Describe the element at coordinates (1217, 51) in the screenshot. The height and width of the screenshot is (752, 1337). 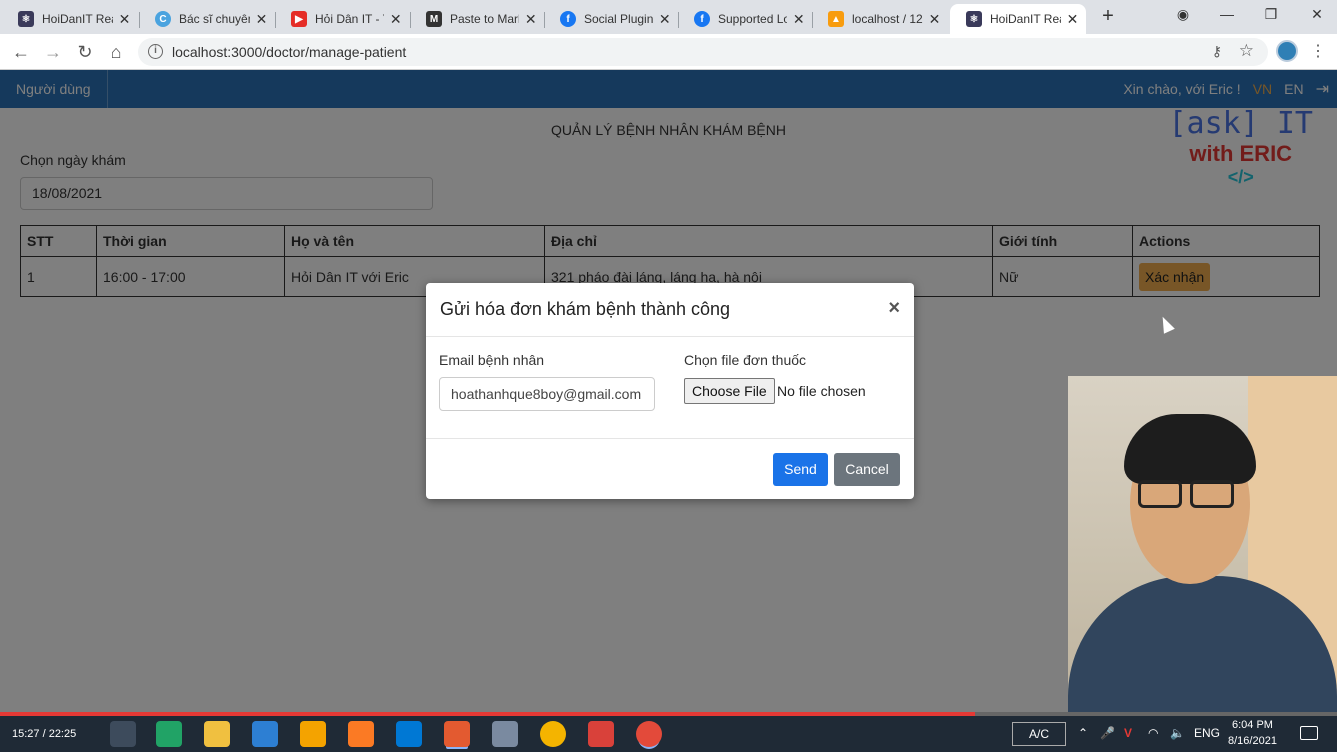
I see `password-key-icon: ⚷` at that location.